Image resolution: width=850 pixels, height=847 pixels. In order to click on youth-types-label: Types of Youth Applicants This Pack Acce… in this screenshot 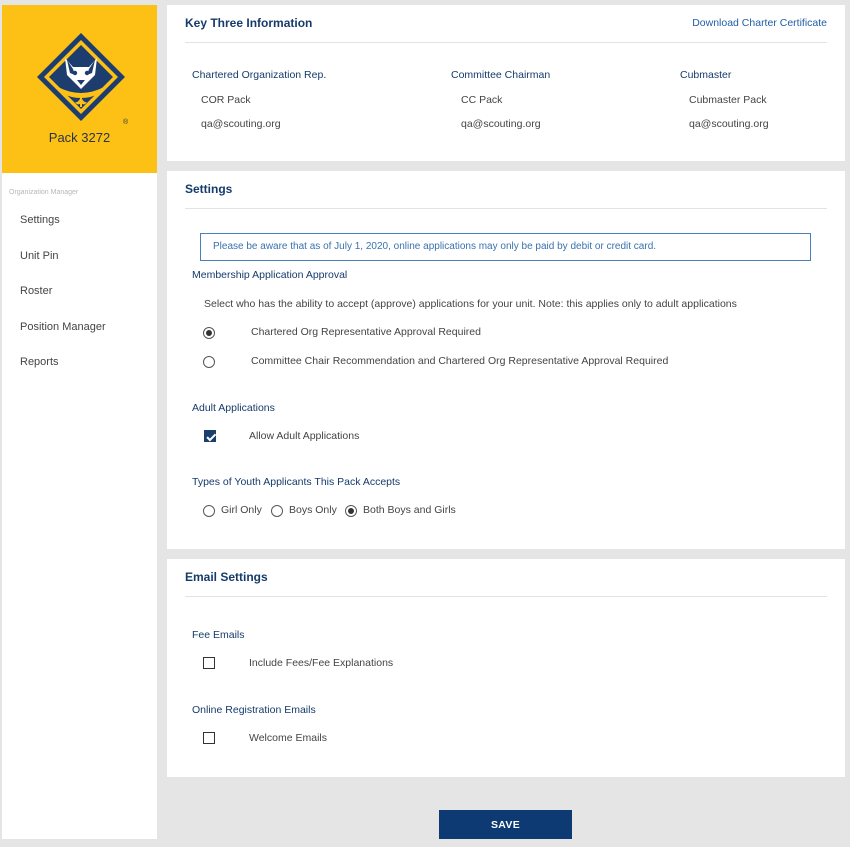, I will do `click(296, 482)`.